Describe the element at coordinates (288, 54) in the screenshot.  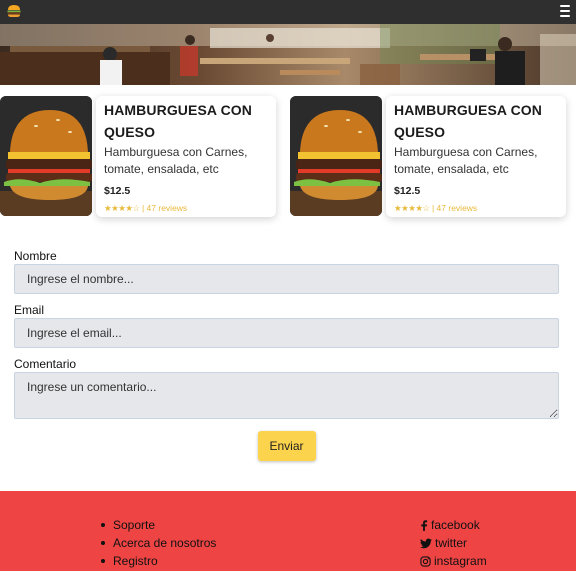
I see `hero-banner-image` at that location.